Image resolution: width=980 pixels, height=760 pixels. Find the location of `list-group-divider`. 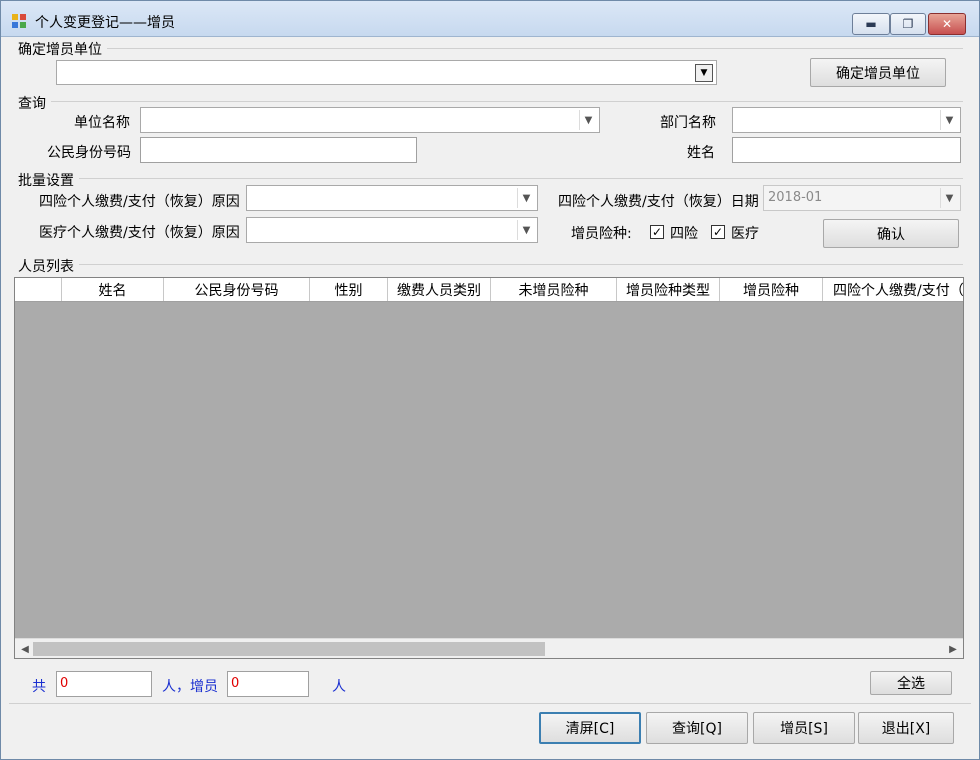

list-group-divider is located at coordinates (521, 264).